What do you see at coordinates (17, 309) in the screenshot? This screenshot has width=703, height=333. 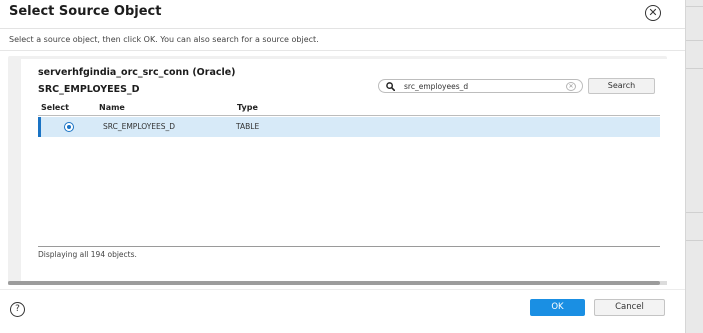 I see `help-icon: ?` at bounding box center [17, 309].